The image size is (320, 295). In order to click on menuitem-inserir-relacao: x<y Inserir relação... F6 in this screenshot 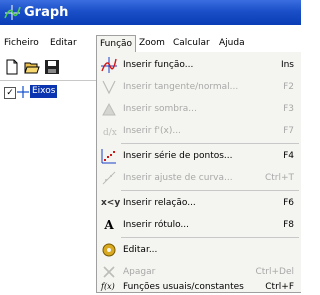, I will do `click(199, 203)`.